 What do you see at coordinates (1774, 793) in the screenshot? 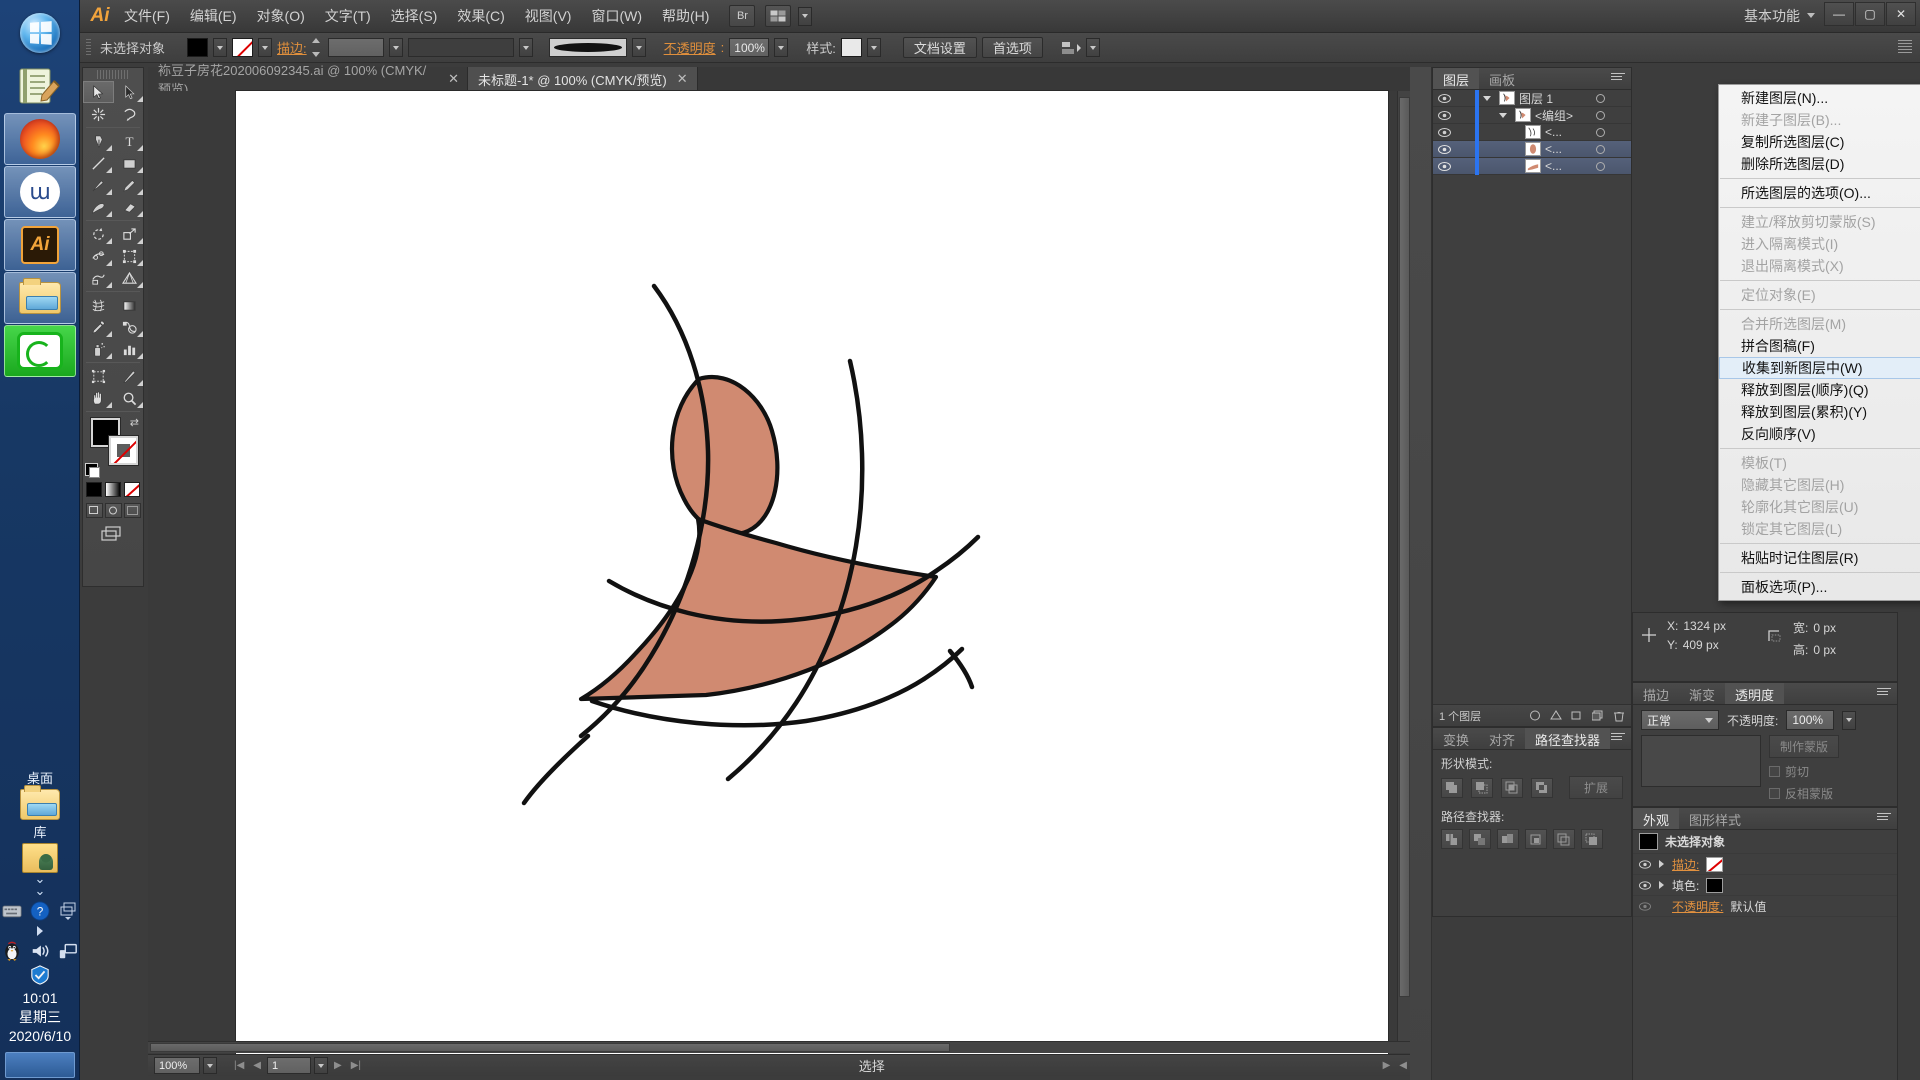
I see `invert-mask-checkbox` at bounding box center [1774, 793].